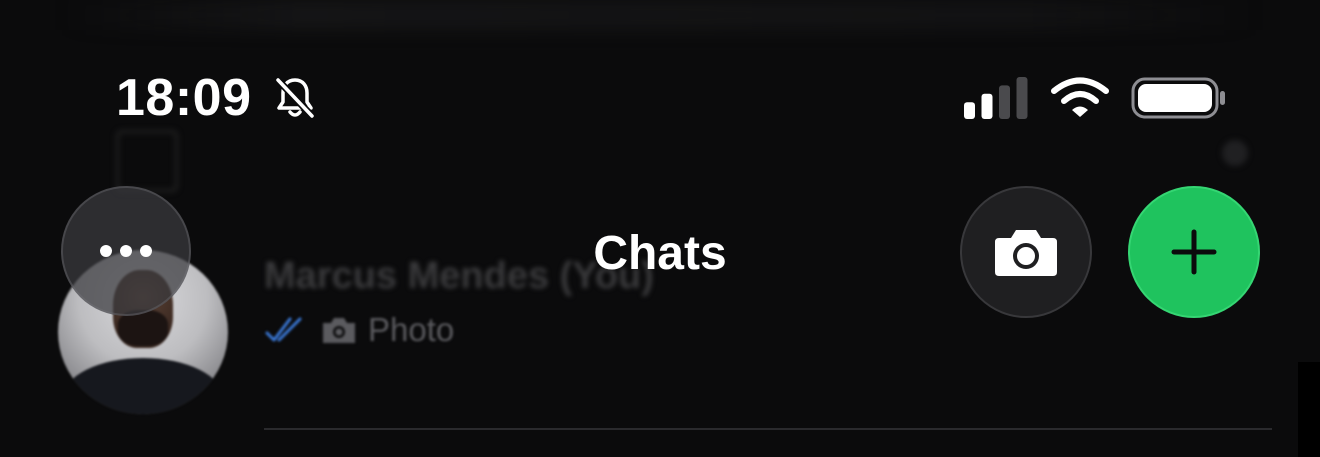  I want to click on double-check-icon, so click(283, 329).